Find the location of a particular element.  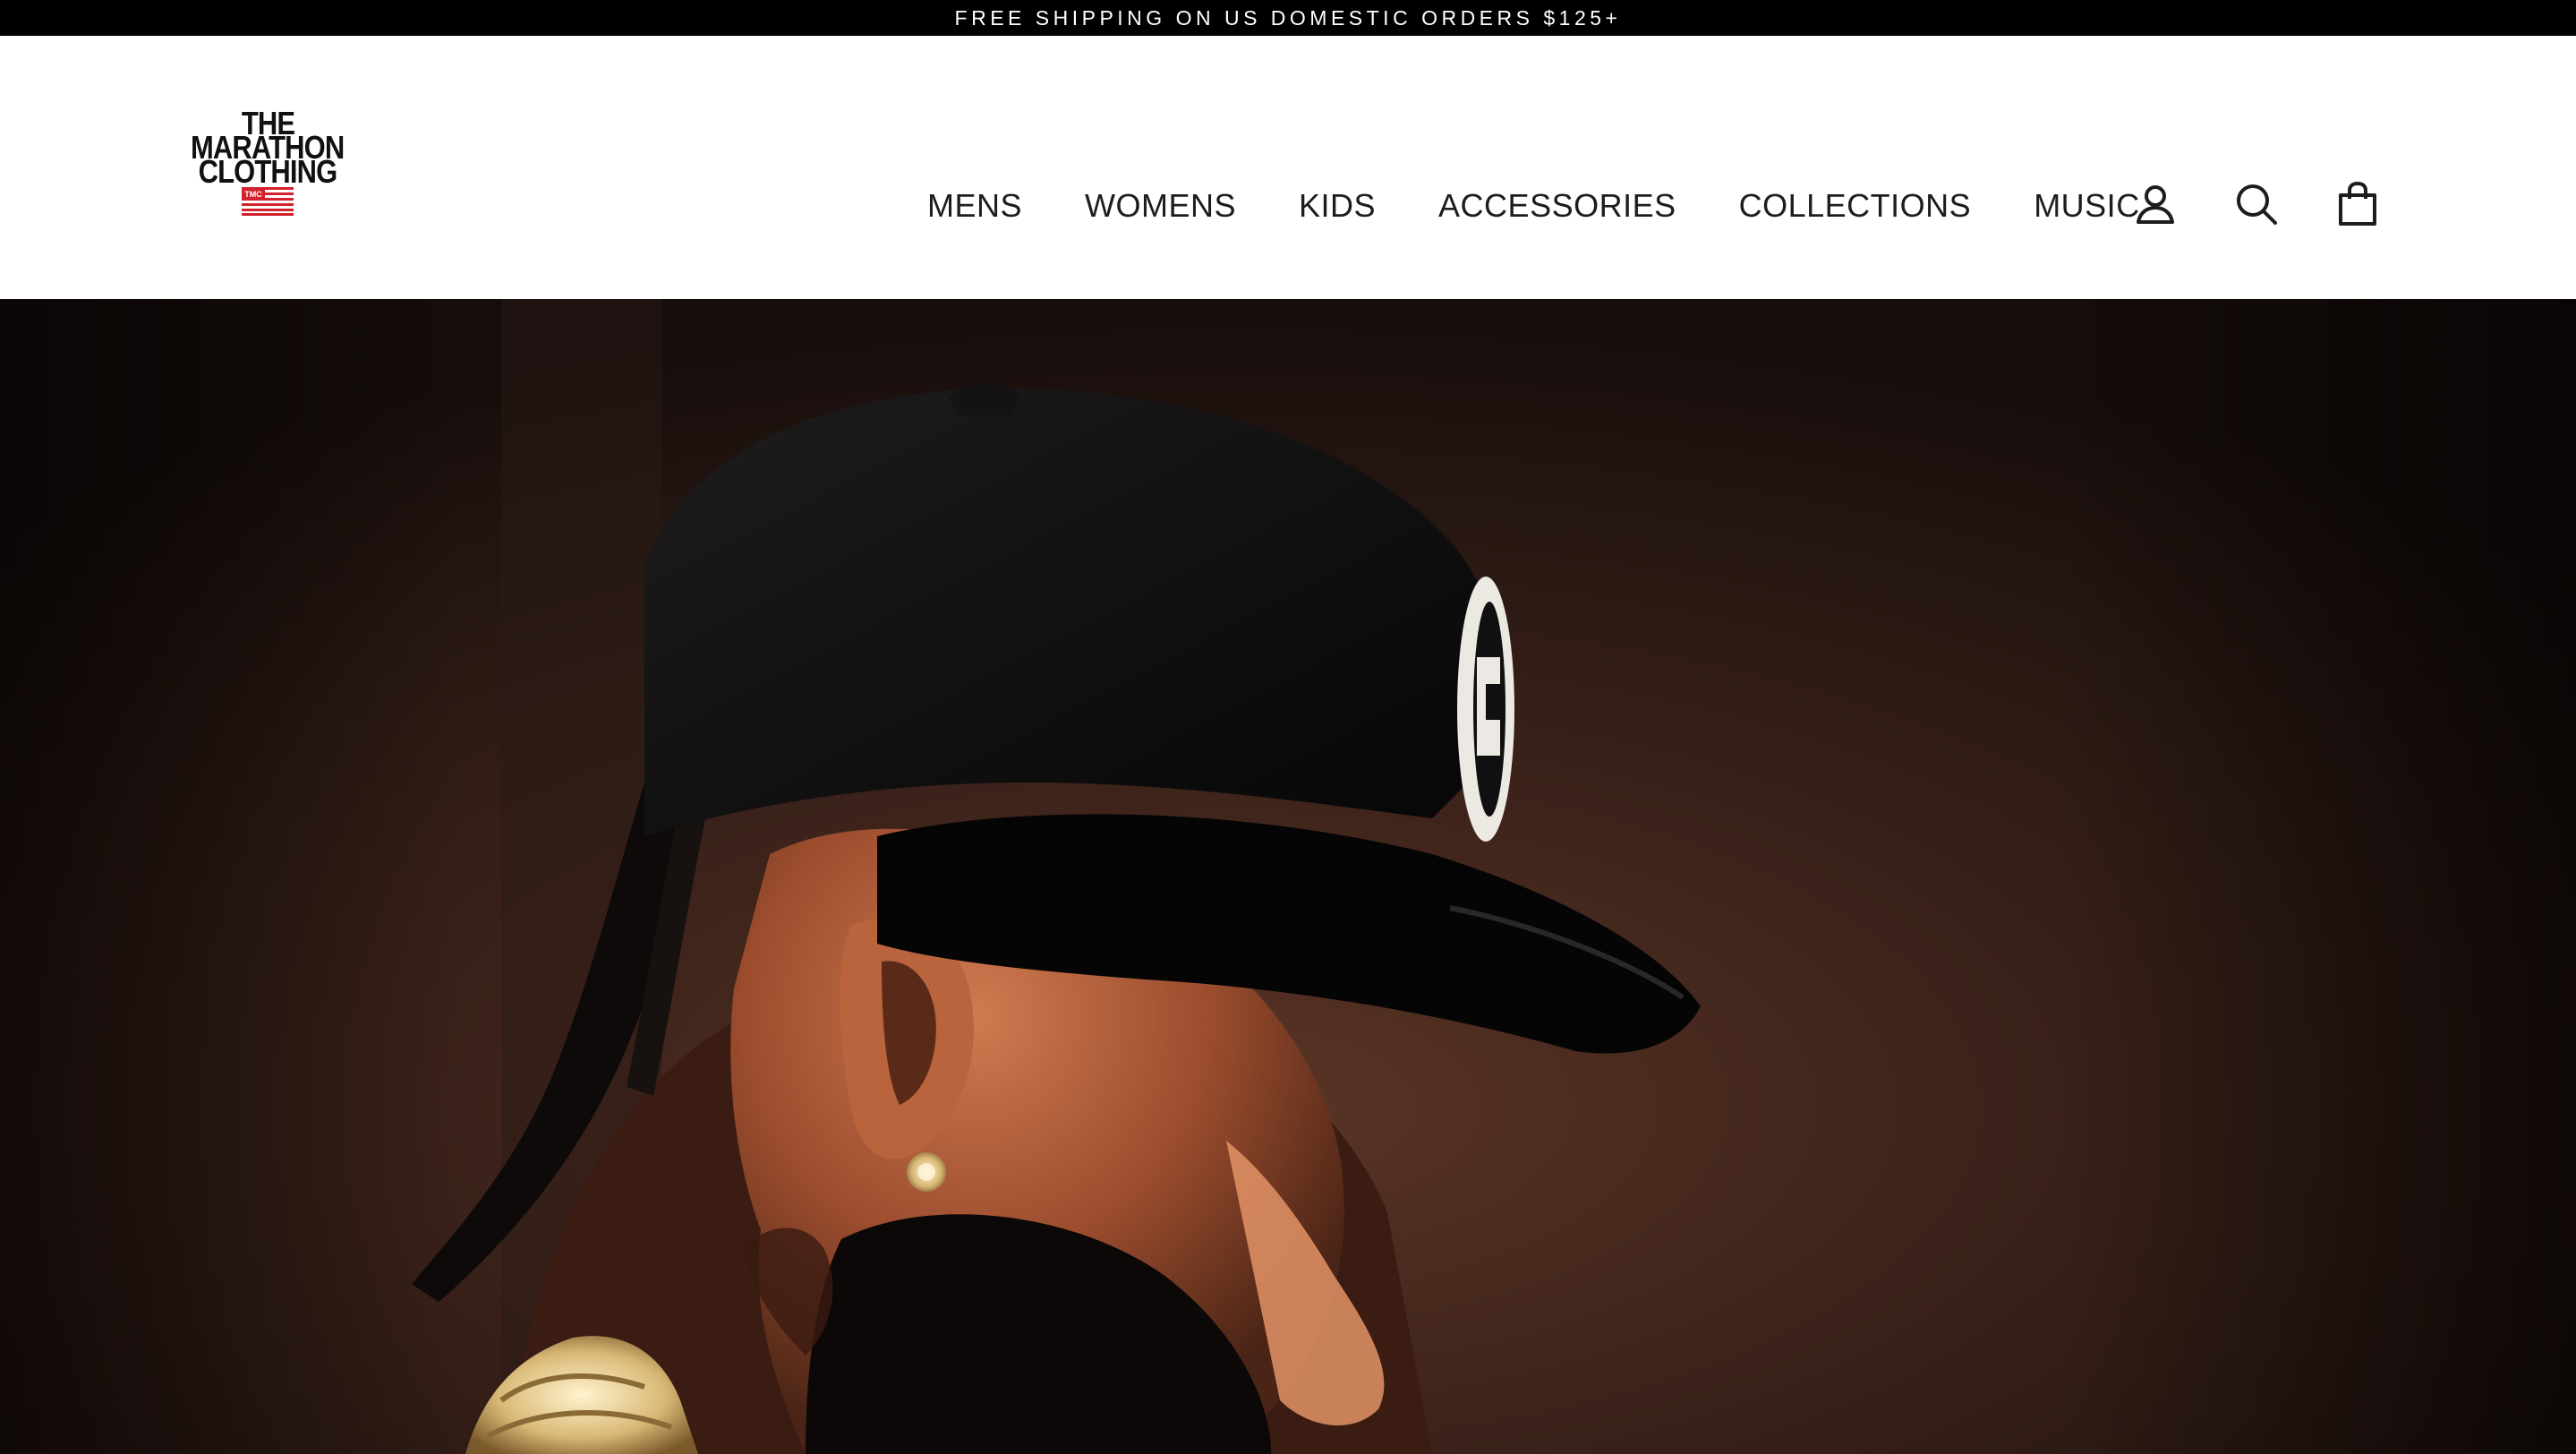

logo-line-clothing: CLOTHING is located at coordinates (268, 171).